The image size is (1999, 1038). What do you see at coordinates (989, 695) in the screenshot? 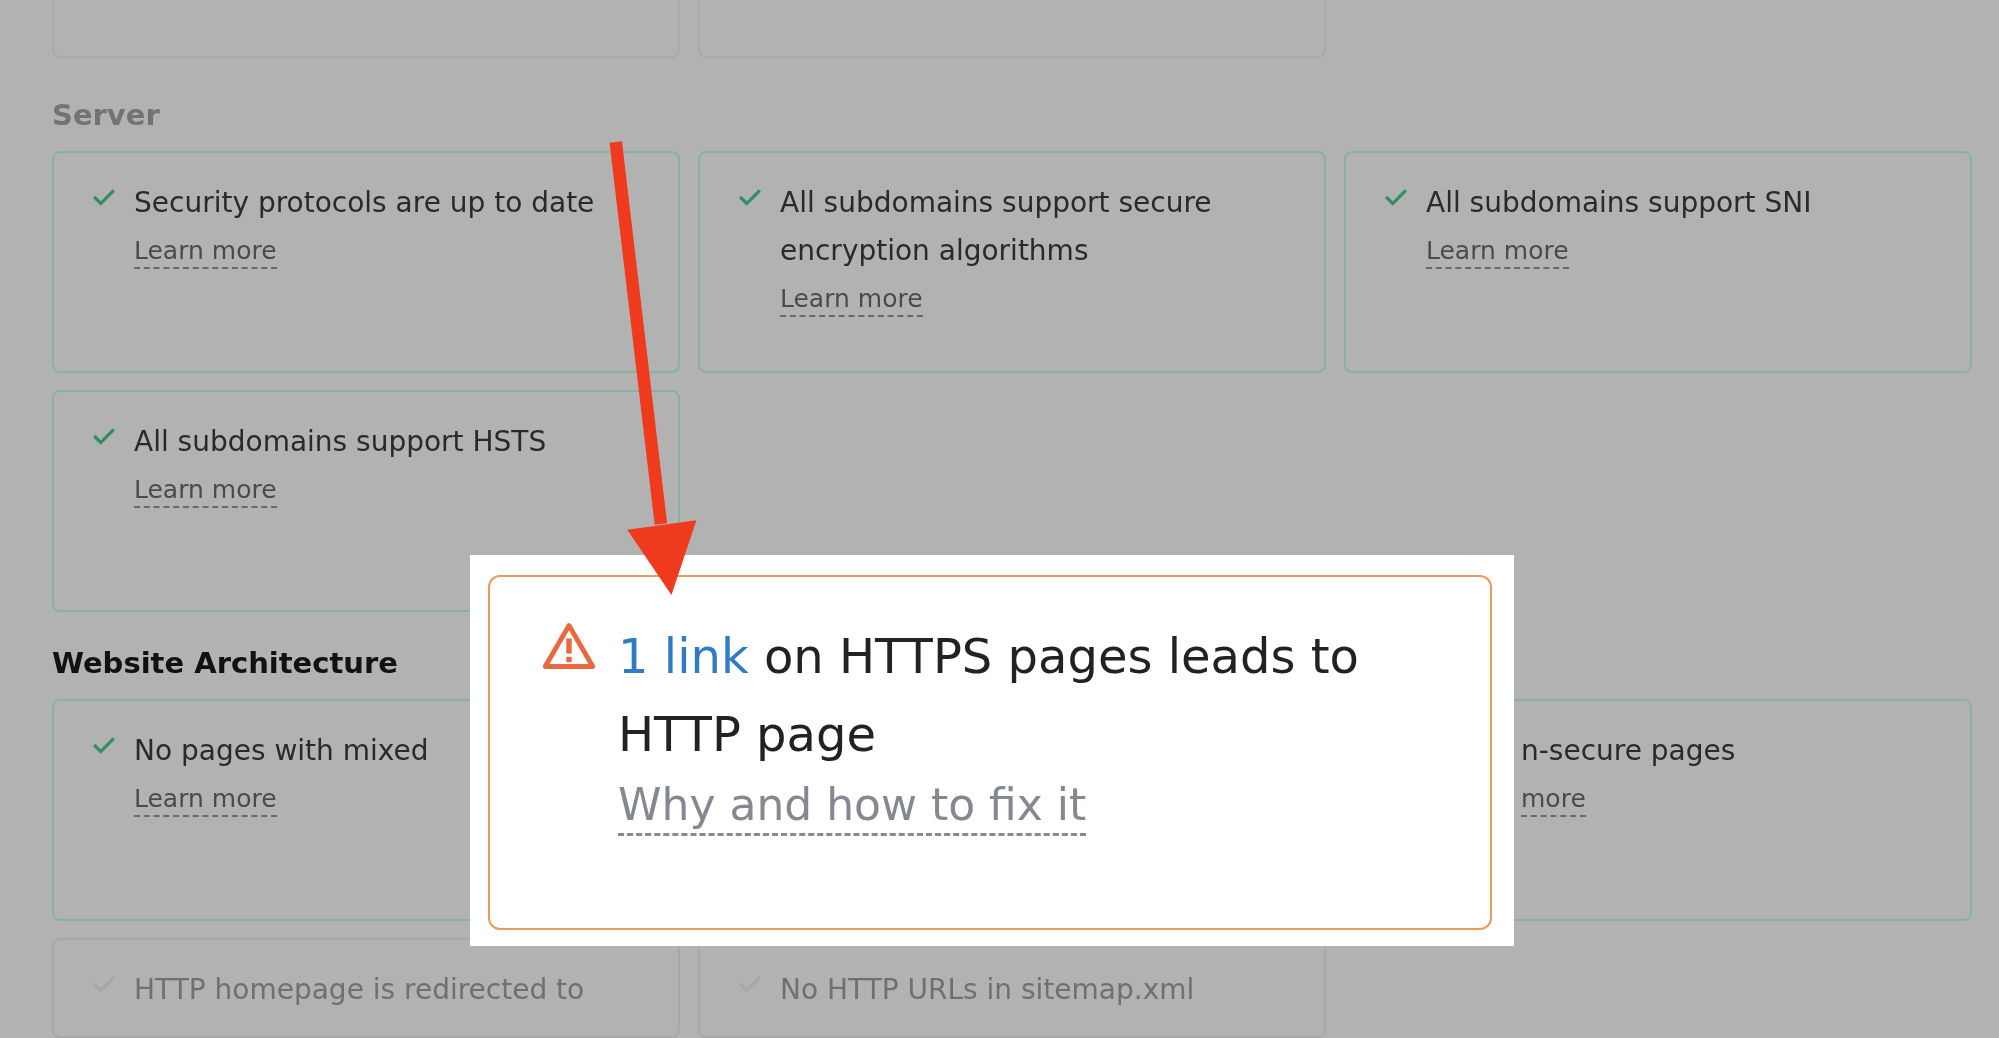
I see `issue-text: 1 link on HTTPS pages leads to HTTP page` at bounding box center [989, 695].